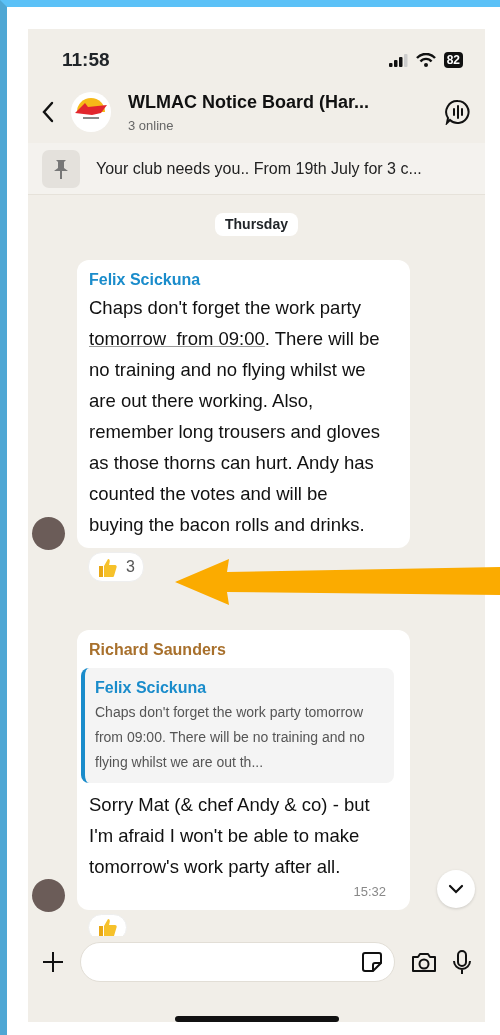 This screenshot has width=500, height=1035. What do you see at coordinates (145, 280) in the screenshot?
I see `sender-name: Felix Scickuna` at bounding box center [145, 280].